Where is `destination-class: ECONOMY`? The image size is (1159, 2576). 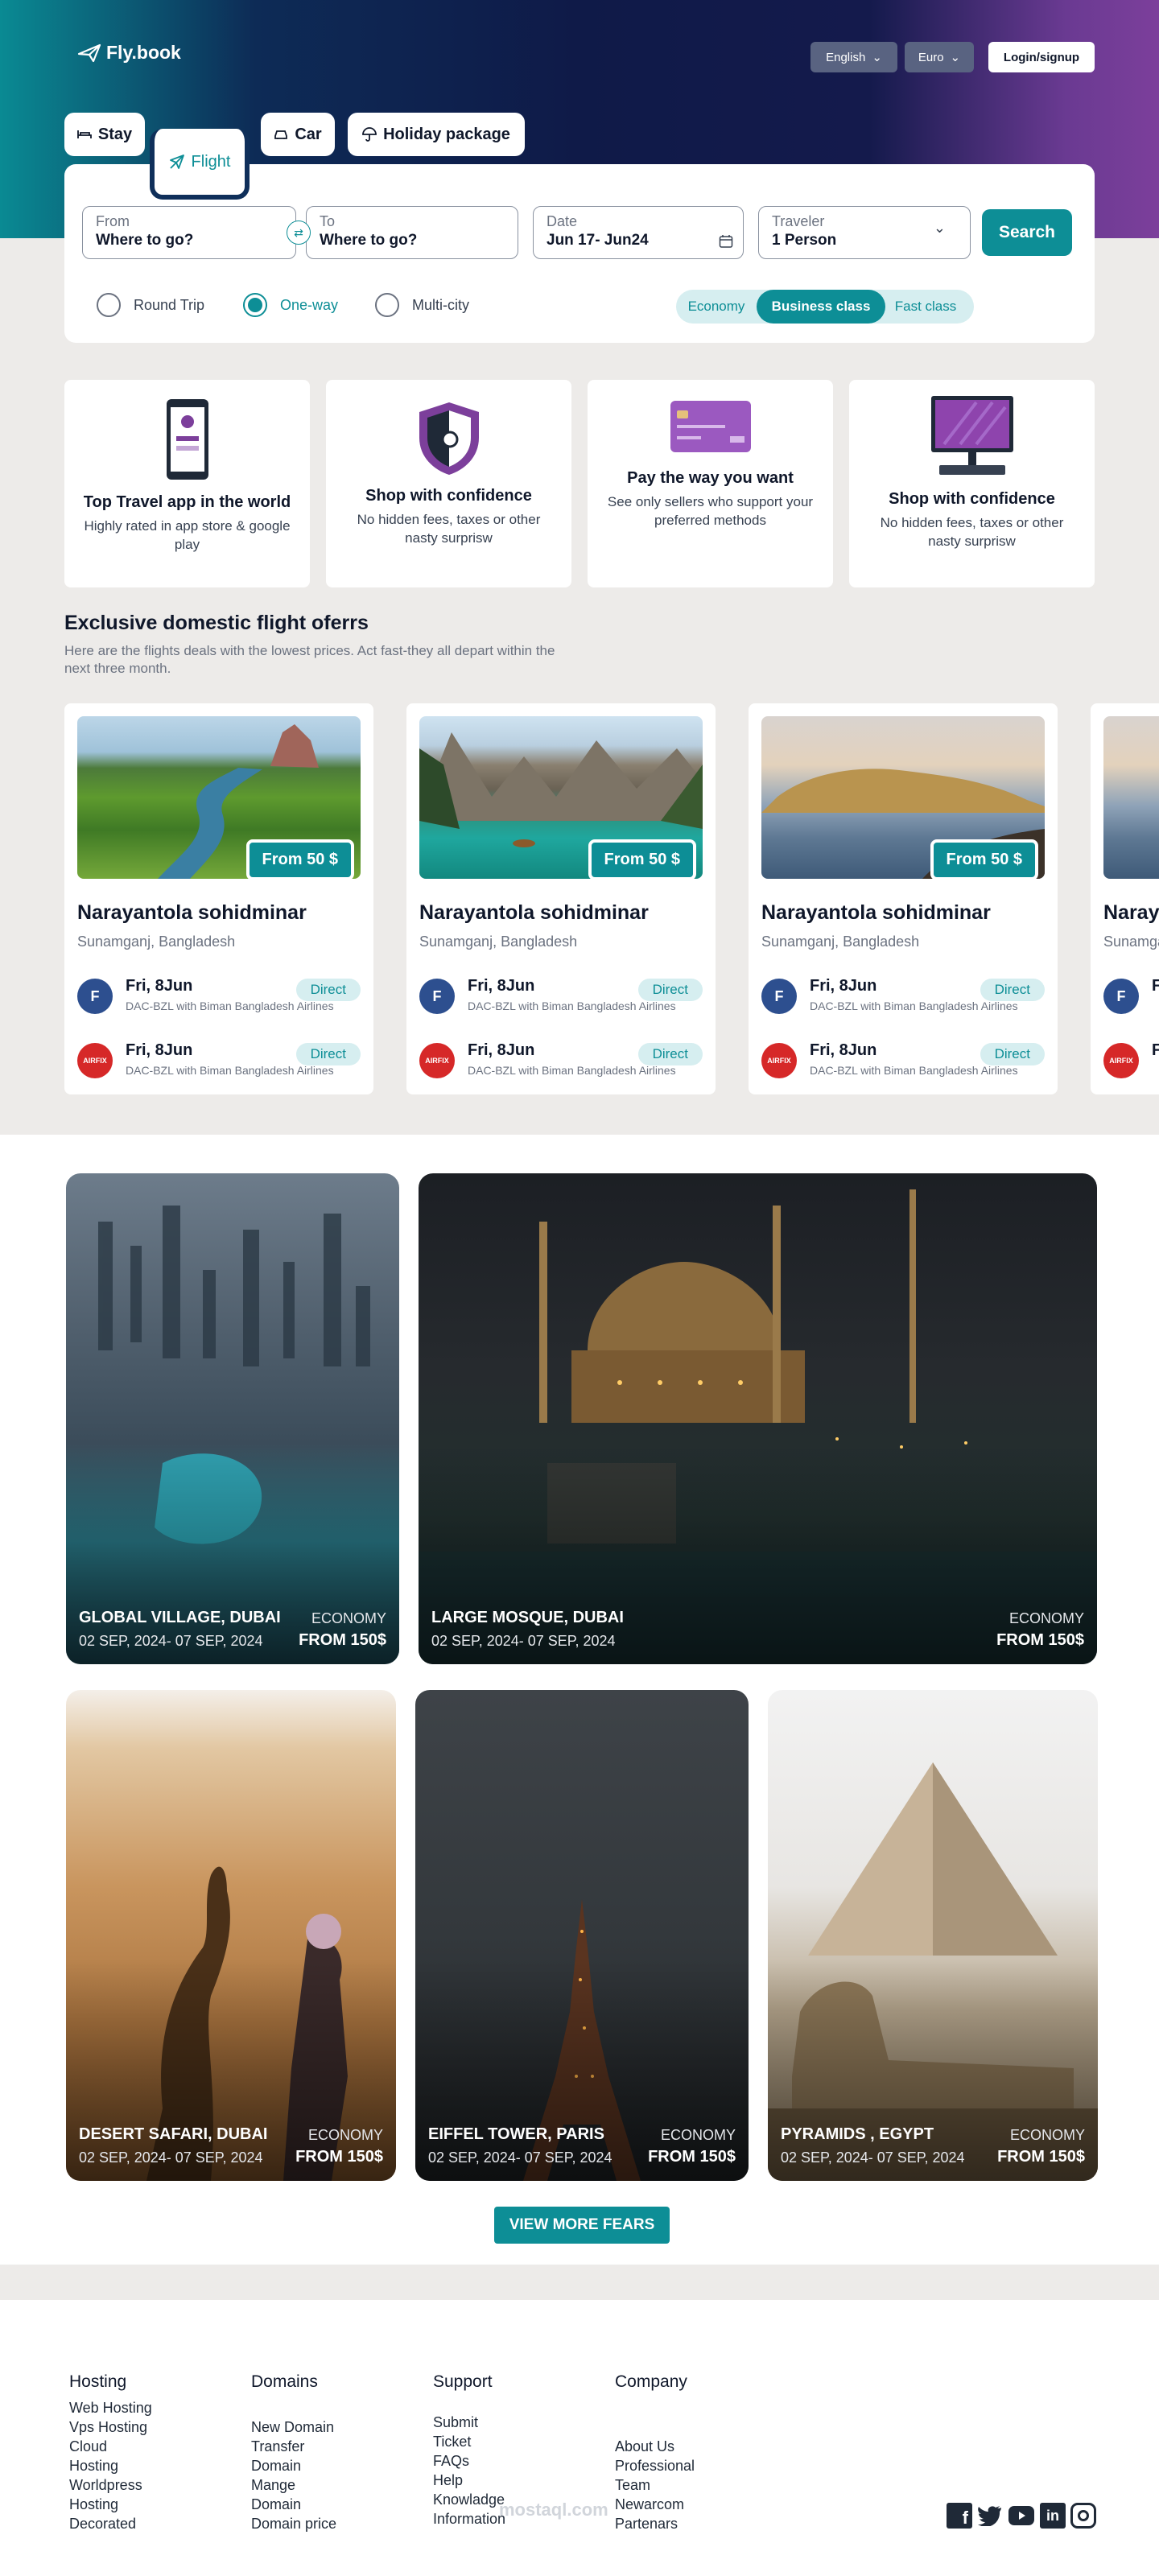
destination-class: ECONOMY is located at coordinates (1046, 1618).